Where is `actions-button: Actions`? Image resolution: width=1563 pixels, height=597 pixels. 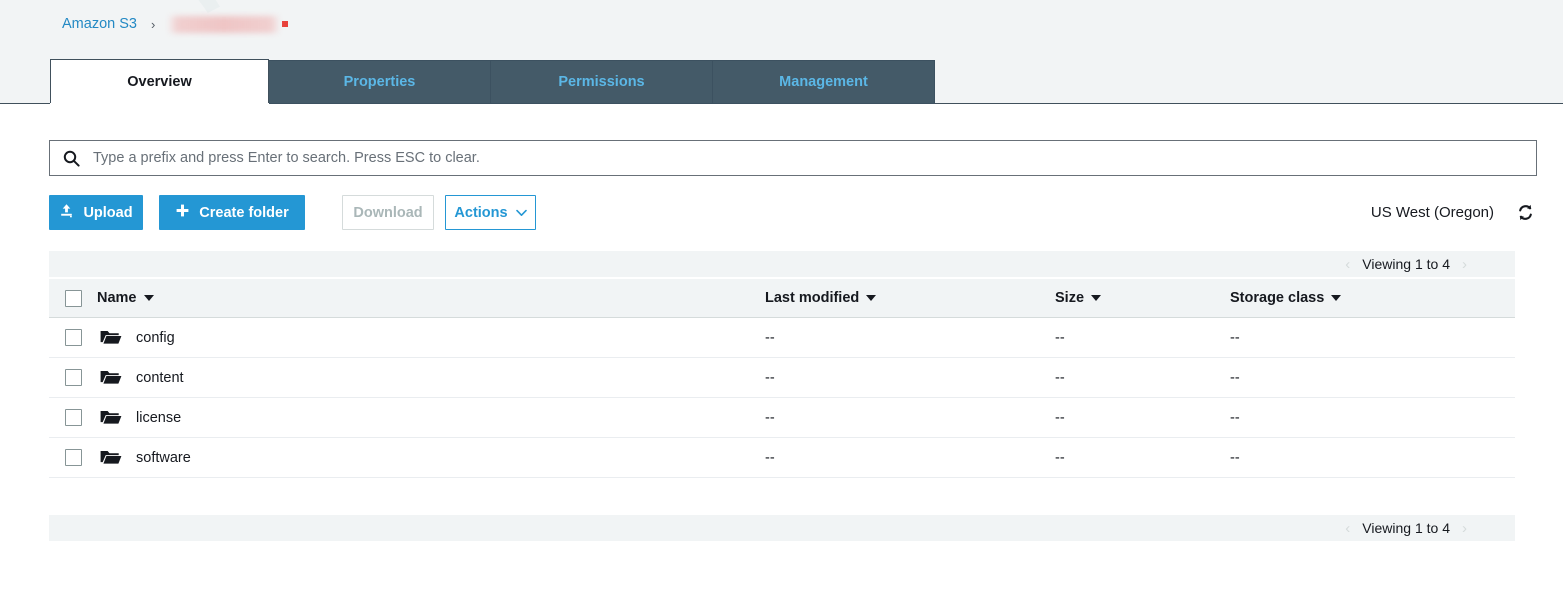
actions-button: Actions is located at coordinates (490, 212).